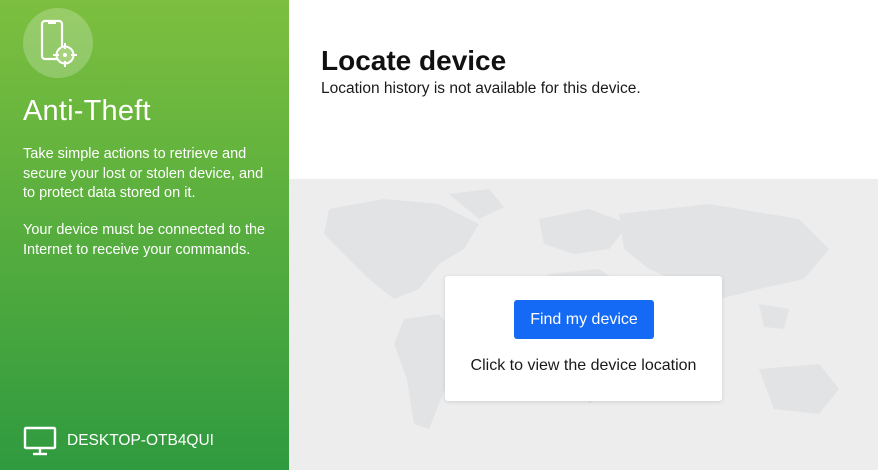 Image resolution: width=878 pixels, height=470 pixels. What do you see at coordinates (584, 319) in the screenshot?
I see `find-my-device-button: Find my device` at bounding box center [584, 319].